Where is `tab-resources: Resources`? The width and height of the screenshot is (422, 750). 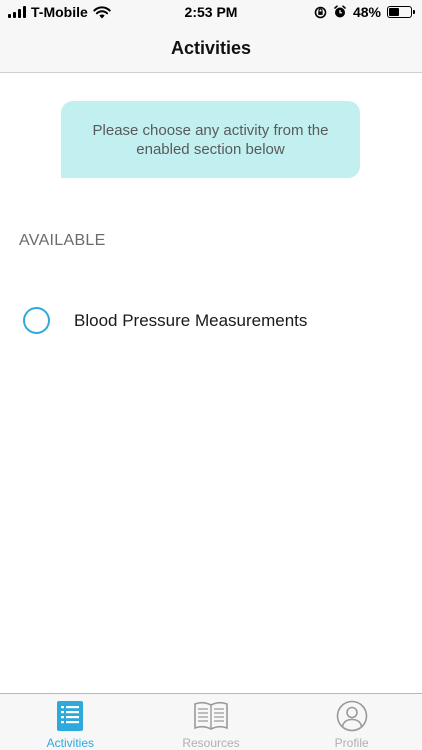
tab-resources: Resources is located at coordinates (211, 722).